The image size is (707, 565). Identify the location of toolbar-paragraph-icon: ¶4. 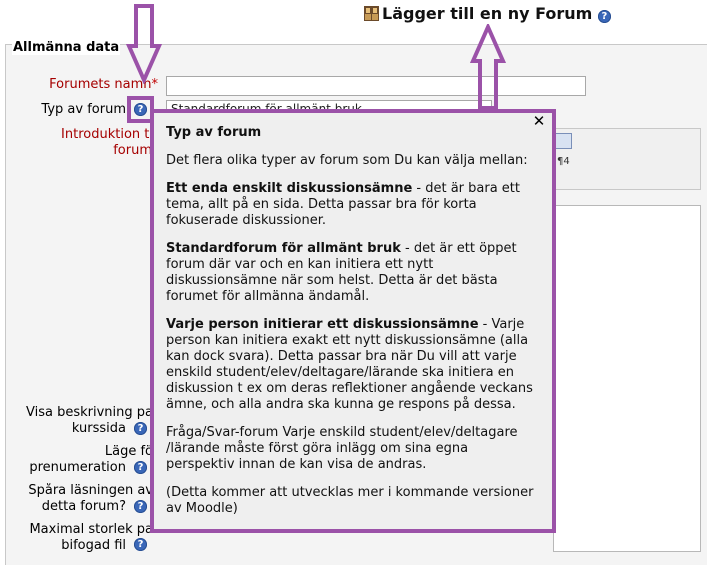
(563, 161).